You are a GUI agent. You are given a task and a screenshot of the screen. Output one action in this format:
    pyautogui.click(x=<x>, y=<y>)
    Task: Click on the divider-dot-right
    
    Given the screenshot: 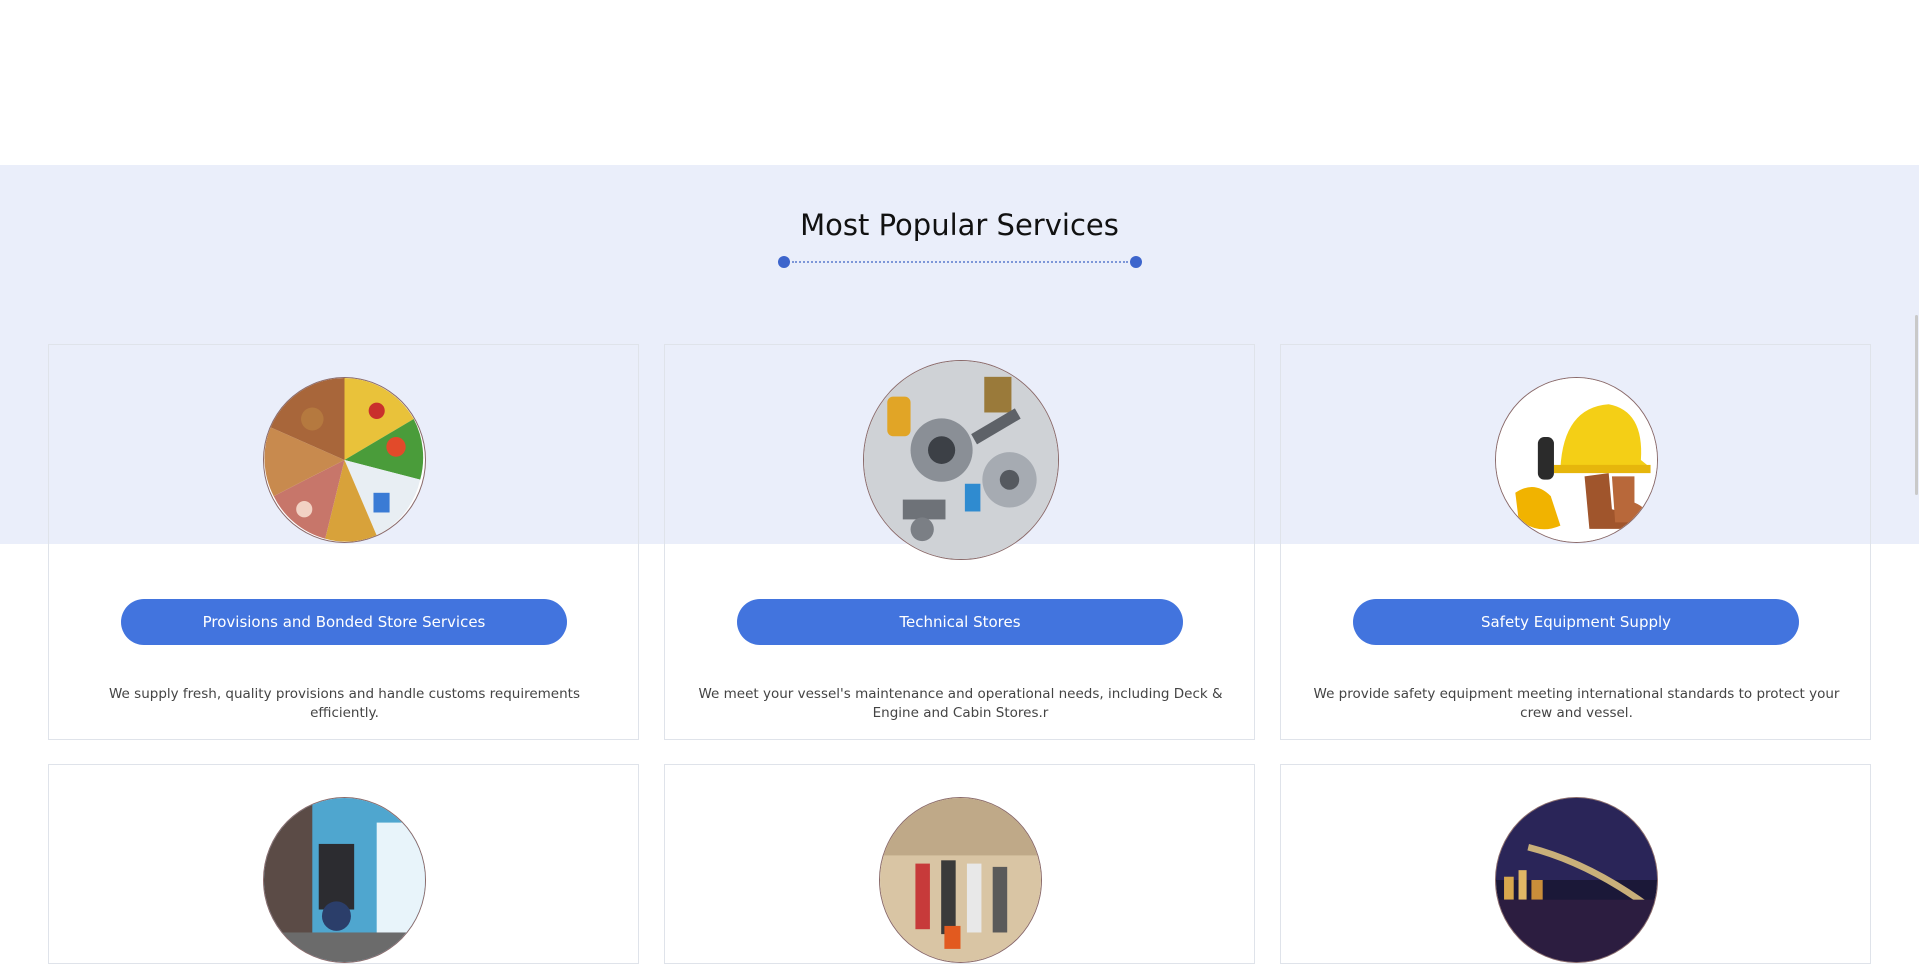 What is the action you would take?
    pyautogui.click(x=1136, y=262)
    